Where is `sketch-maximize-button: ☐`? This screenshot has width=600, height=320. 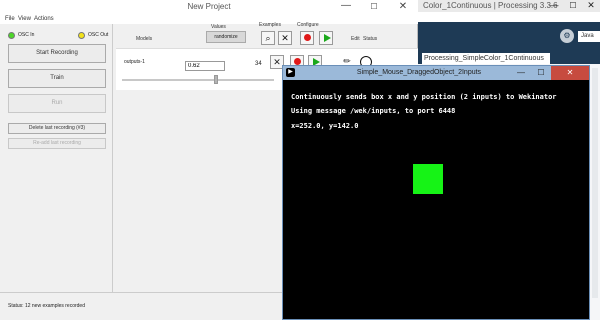 sketch-maximize-button: ☐ is located at coordinates (541, 73).